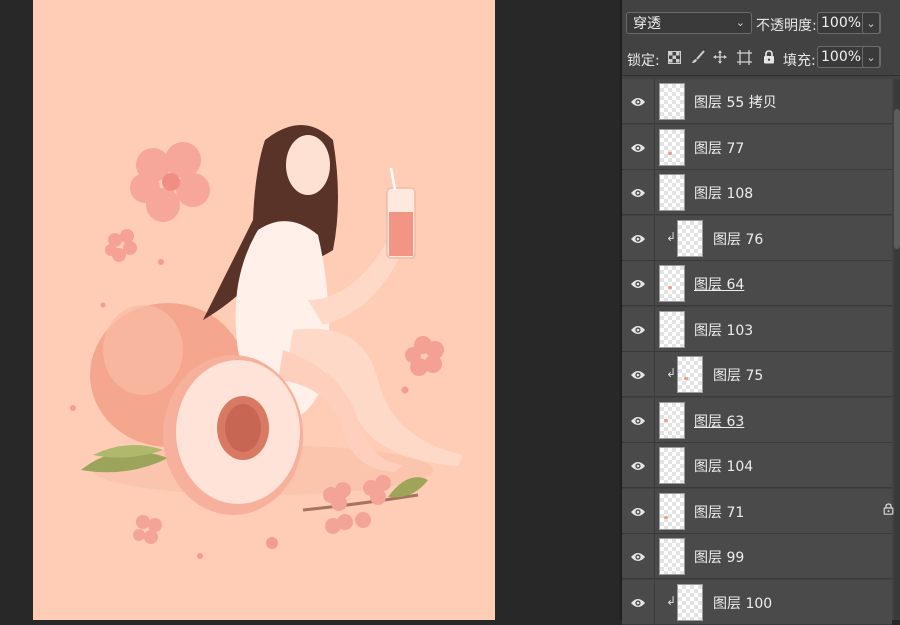 This screenshot has height=625, width=900. Describe the element at coordinates (674, 57) in the screenshot. I see `lock-transparent-pixels-icon` at that location.